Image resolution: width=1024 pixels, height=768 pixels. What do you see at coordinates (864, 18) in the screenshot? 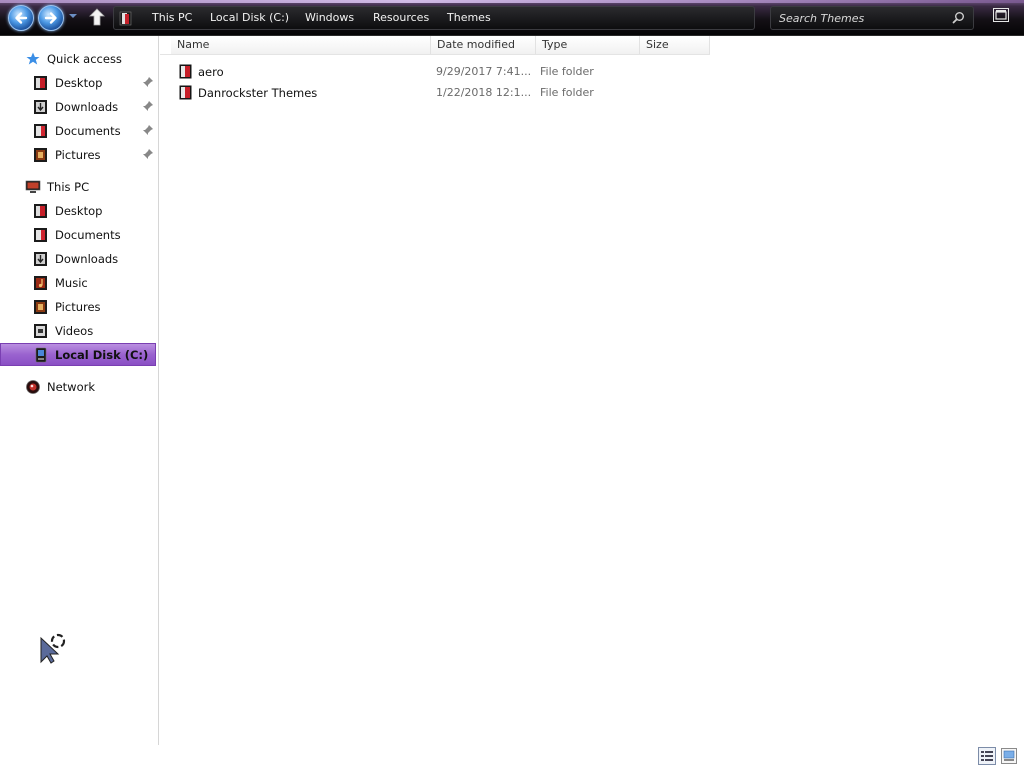
I see `search-input` at bounding box center [864, 18].